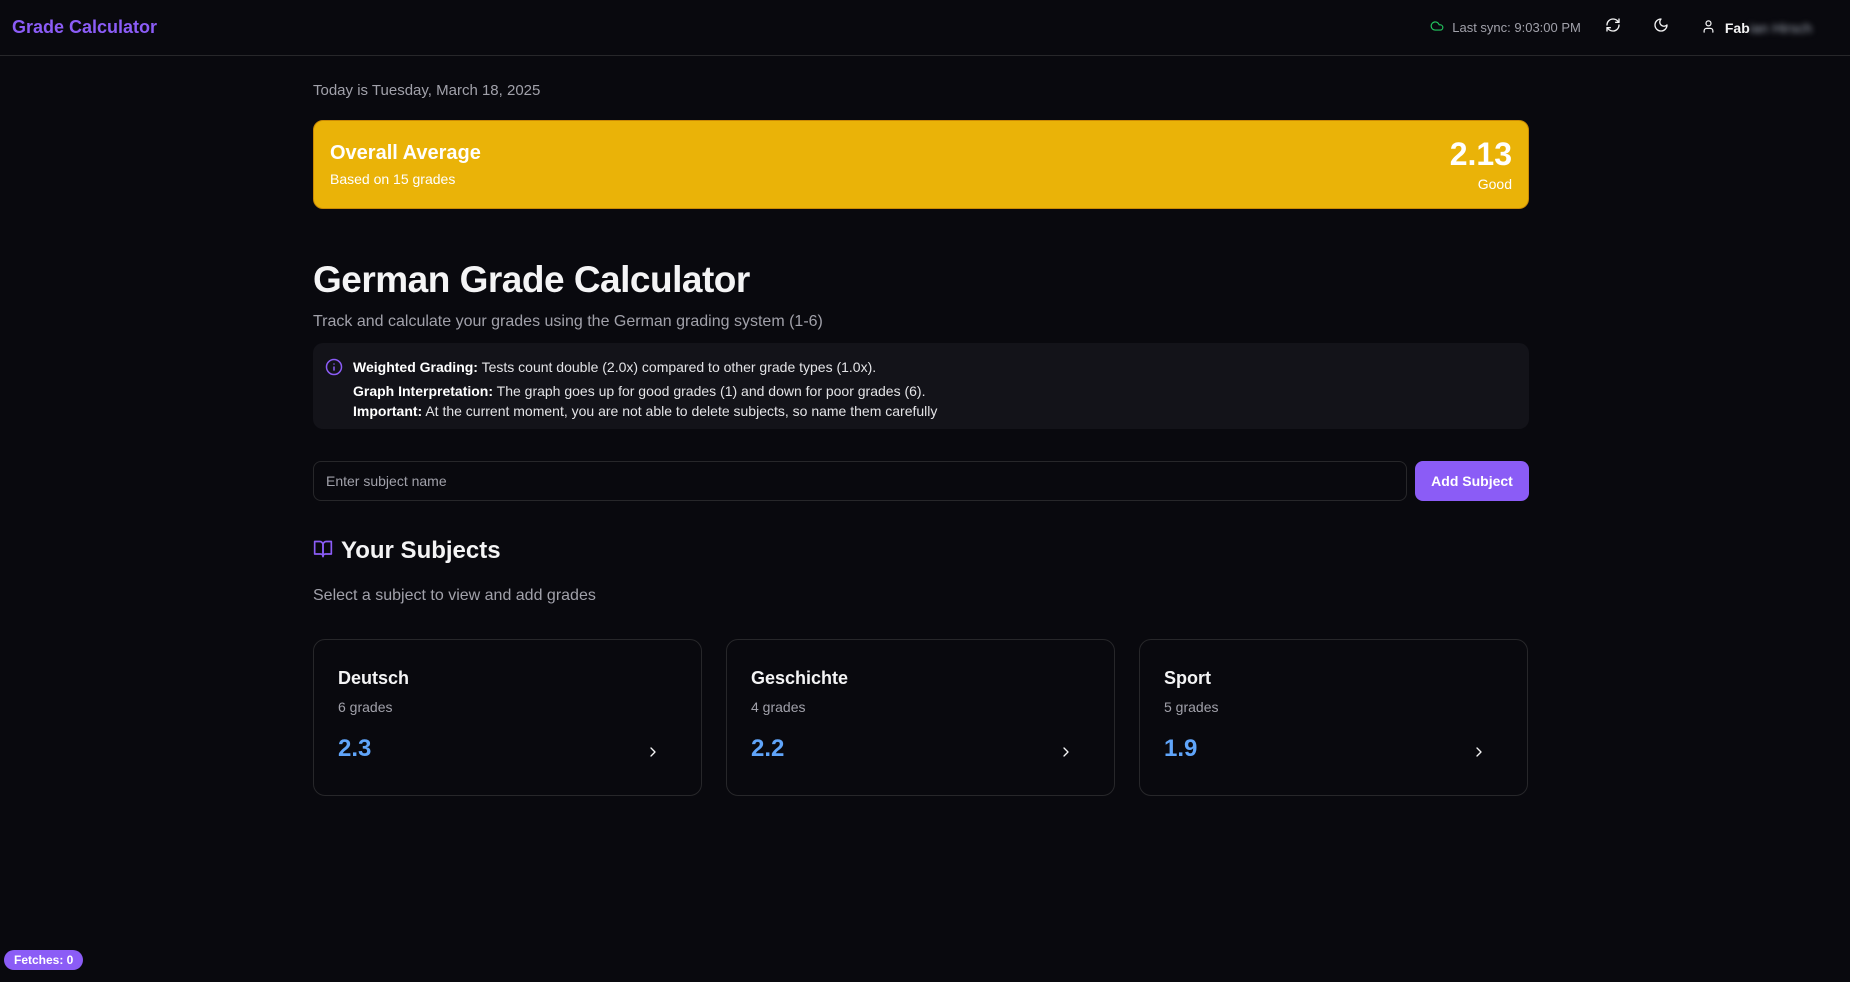 This screenshot has width=1850, height=982. I want to click on add-subject-button: Add Subject, so click(1472, 481).